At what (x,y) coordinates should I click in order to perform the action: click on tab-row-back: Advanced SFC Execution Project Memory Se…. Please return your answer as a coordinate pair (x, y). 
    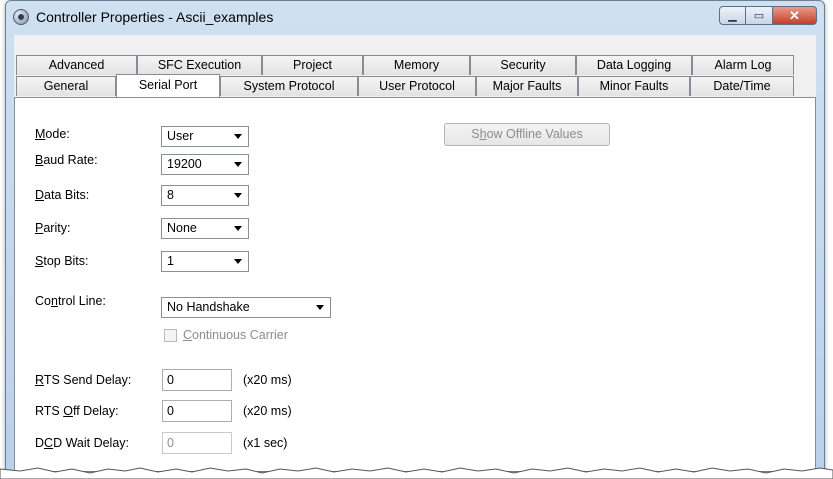
    Looking at the image, I should click on (415, 65).